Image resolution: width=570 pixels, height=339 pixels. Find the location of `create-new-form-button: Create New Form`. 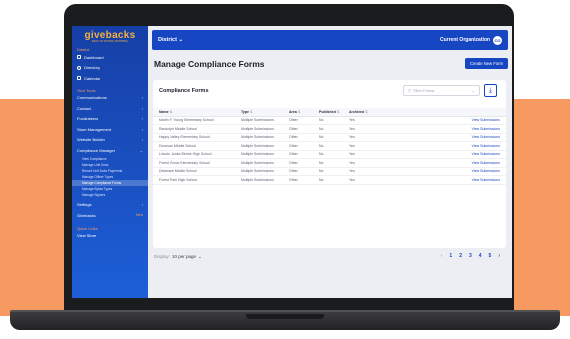

create-new-form-button: Create New Form is located at coordinates (486, 63).